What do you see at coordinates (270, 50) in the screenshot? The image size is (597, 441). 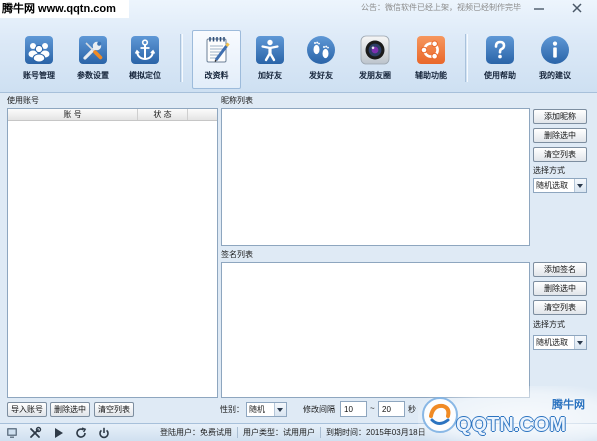 I see `person-icon` at bounding box center [270, 50].